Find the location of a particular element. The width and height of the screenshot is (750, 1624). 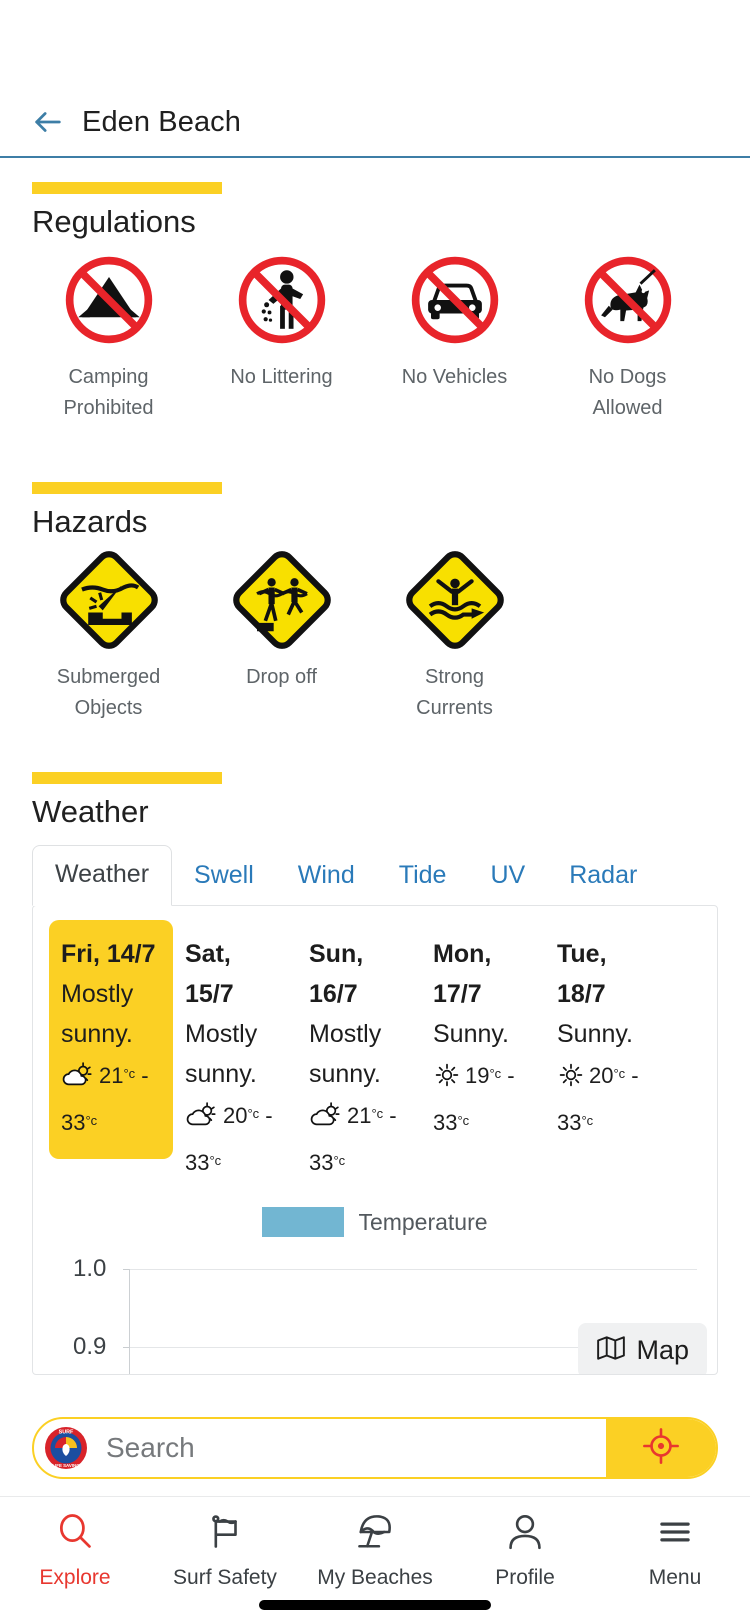

y-tick-label: 0.9 is located at coordinates (90, 1346).